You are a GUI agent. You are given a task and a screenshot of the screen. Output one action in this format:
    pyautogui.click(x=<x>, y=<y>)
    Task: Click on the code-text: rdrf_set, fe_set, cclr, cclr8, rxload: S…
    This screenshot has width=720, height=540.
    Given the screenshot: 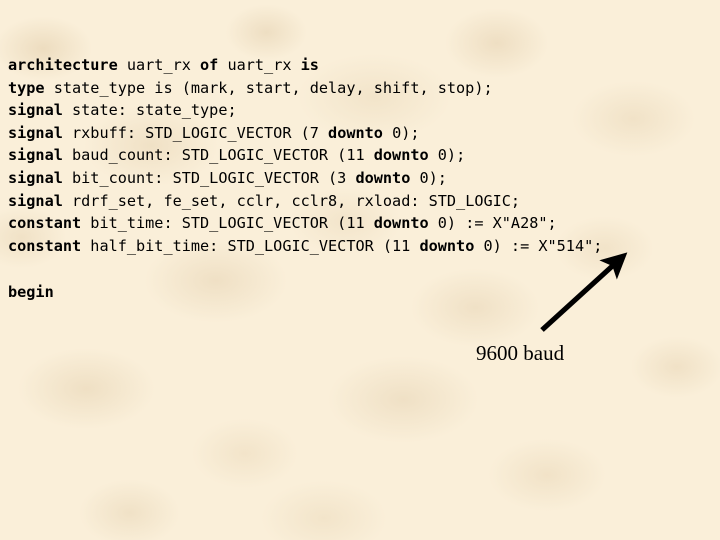 What is the action you would take?
    pyautogui.click(x=291, y=200)
    